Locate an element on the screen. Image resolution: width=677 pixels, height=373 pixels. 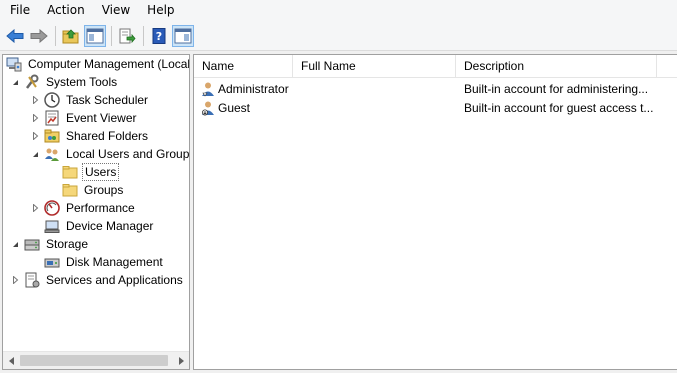
help-icon: ? is located at coordinates (159, 35).